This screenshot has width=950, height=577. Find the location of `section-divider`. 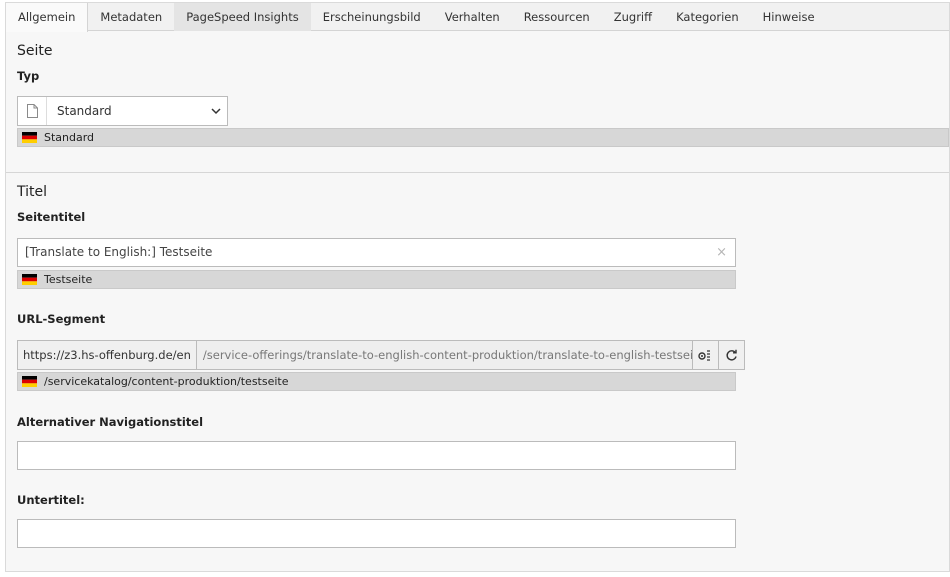

section-divider is located at coordinates (477, 172).